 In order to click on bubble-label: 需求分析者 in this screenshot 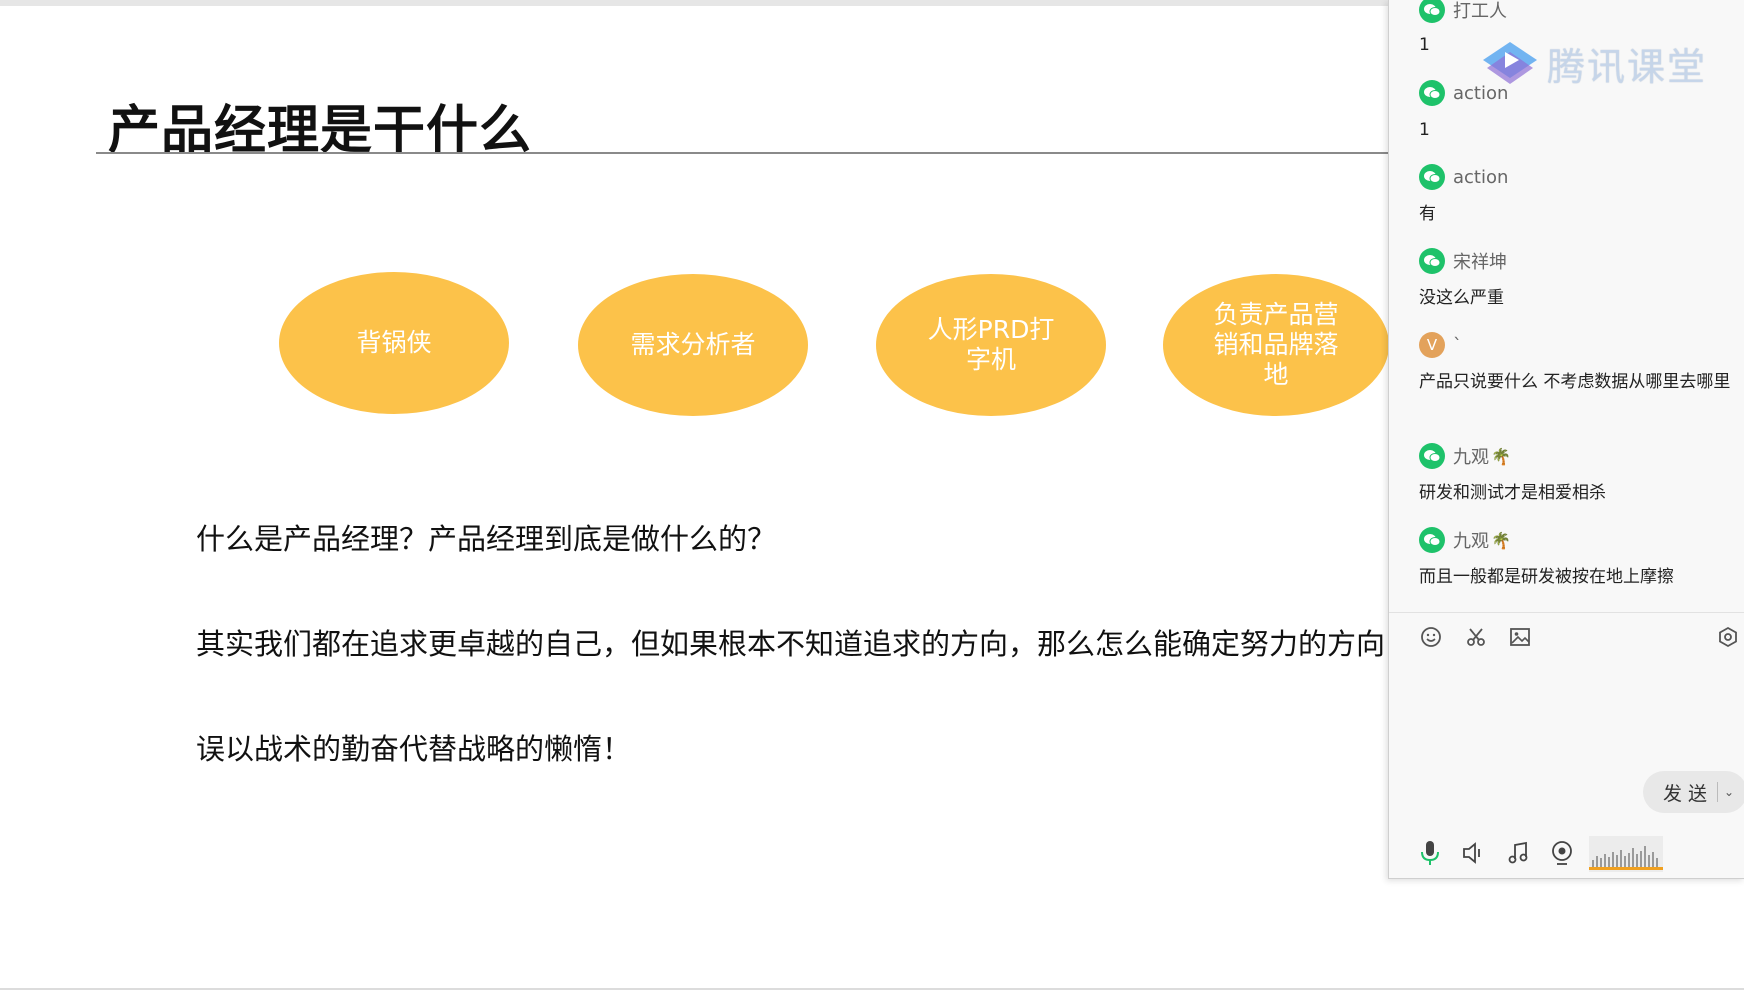, I will do `click(693, 344)`.